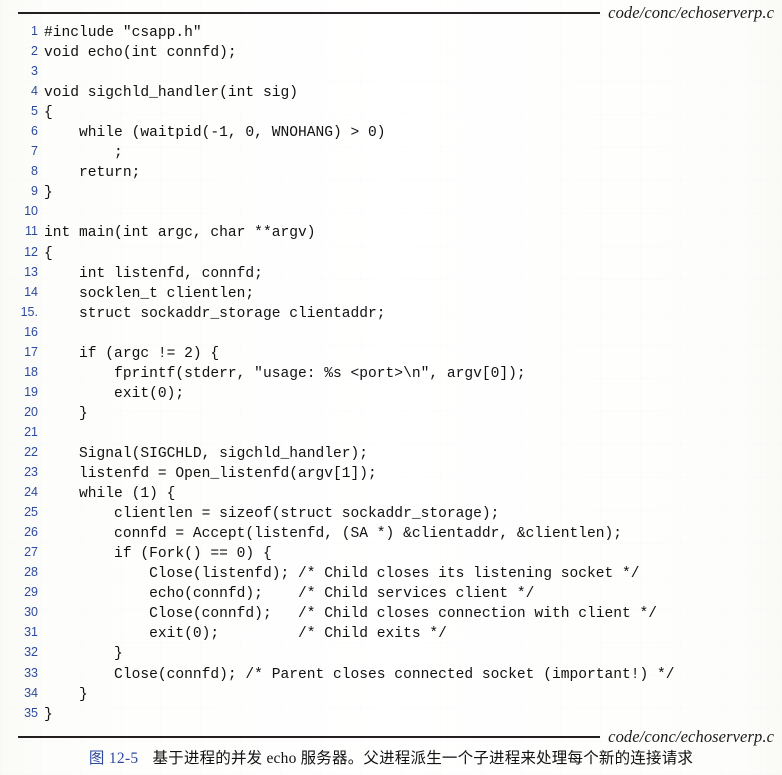 The height and width of the screenshot is (775, 782). I want to click on code-line-number: 29, so click(31, 592).